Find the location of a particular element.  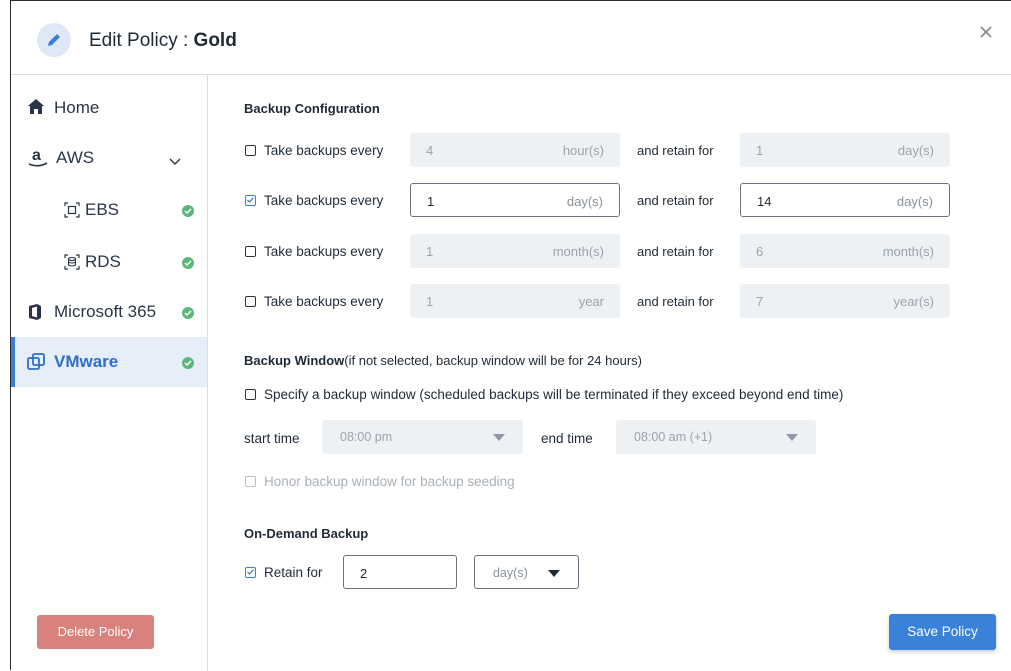

backup-yearly-retain-input: 7 year(s) is located at coordinates (845, 301).